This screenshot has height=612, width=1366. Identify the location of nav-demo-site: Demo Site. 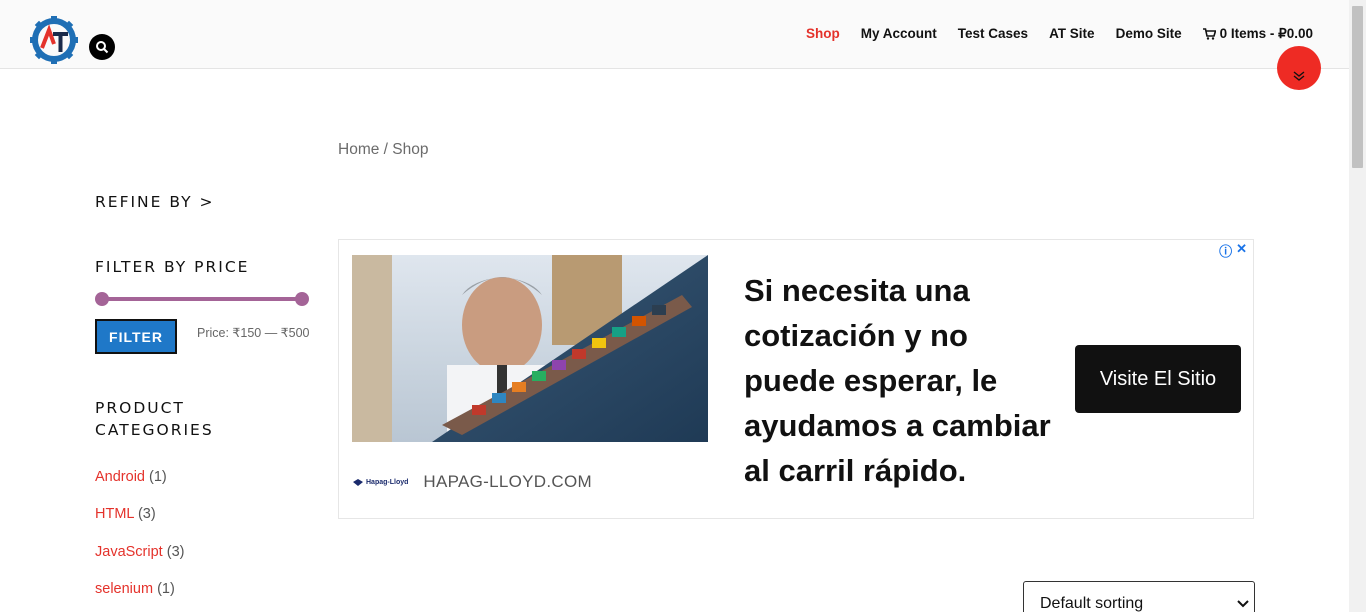
(1149, 34).